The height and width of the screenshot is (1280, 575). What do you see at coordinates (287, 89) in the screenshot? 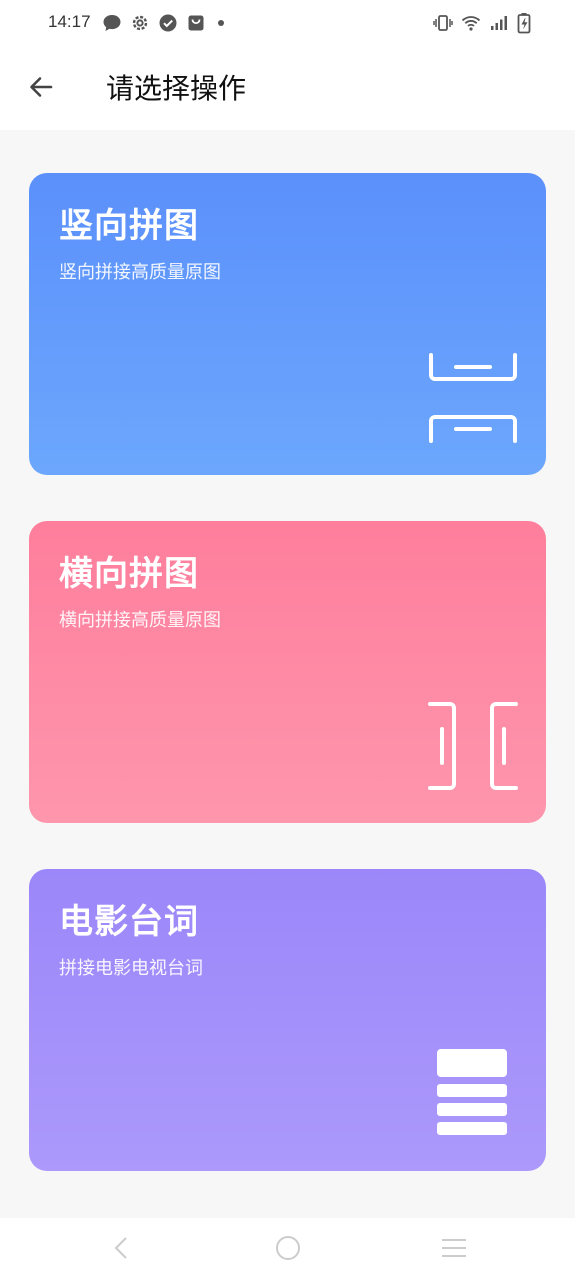
I see `app-bar: 请选择操作` at bounding box center [287, 89].